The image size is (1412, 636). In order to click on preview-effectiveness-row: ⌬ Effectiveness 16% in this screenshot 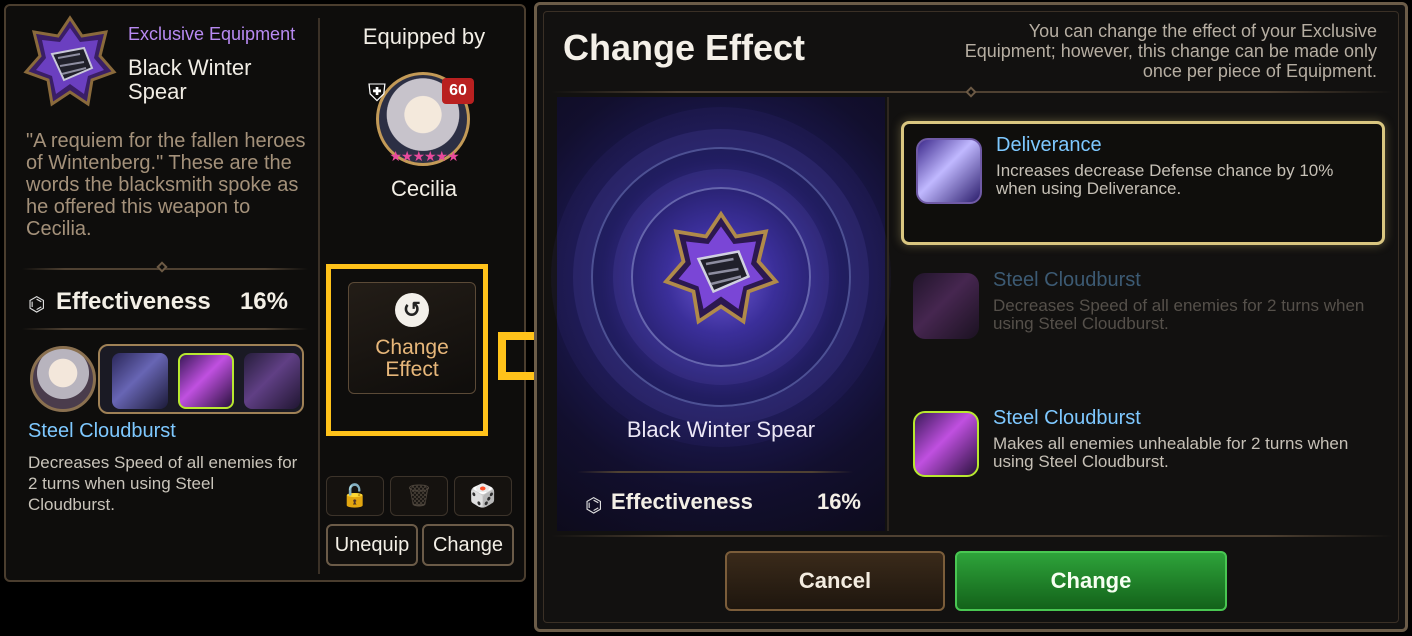, I will do `click(730, 504)`.